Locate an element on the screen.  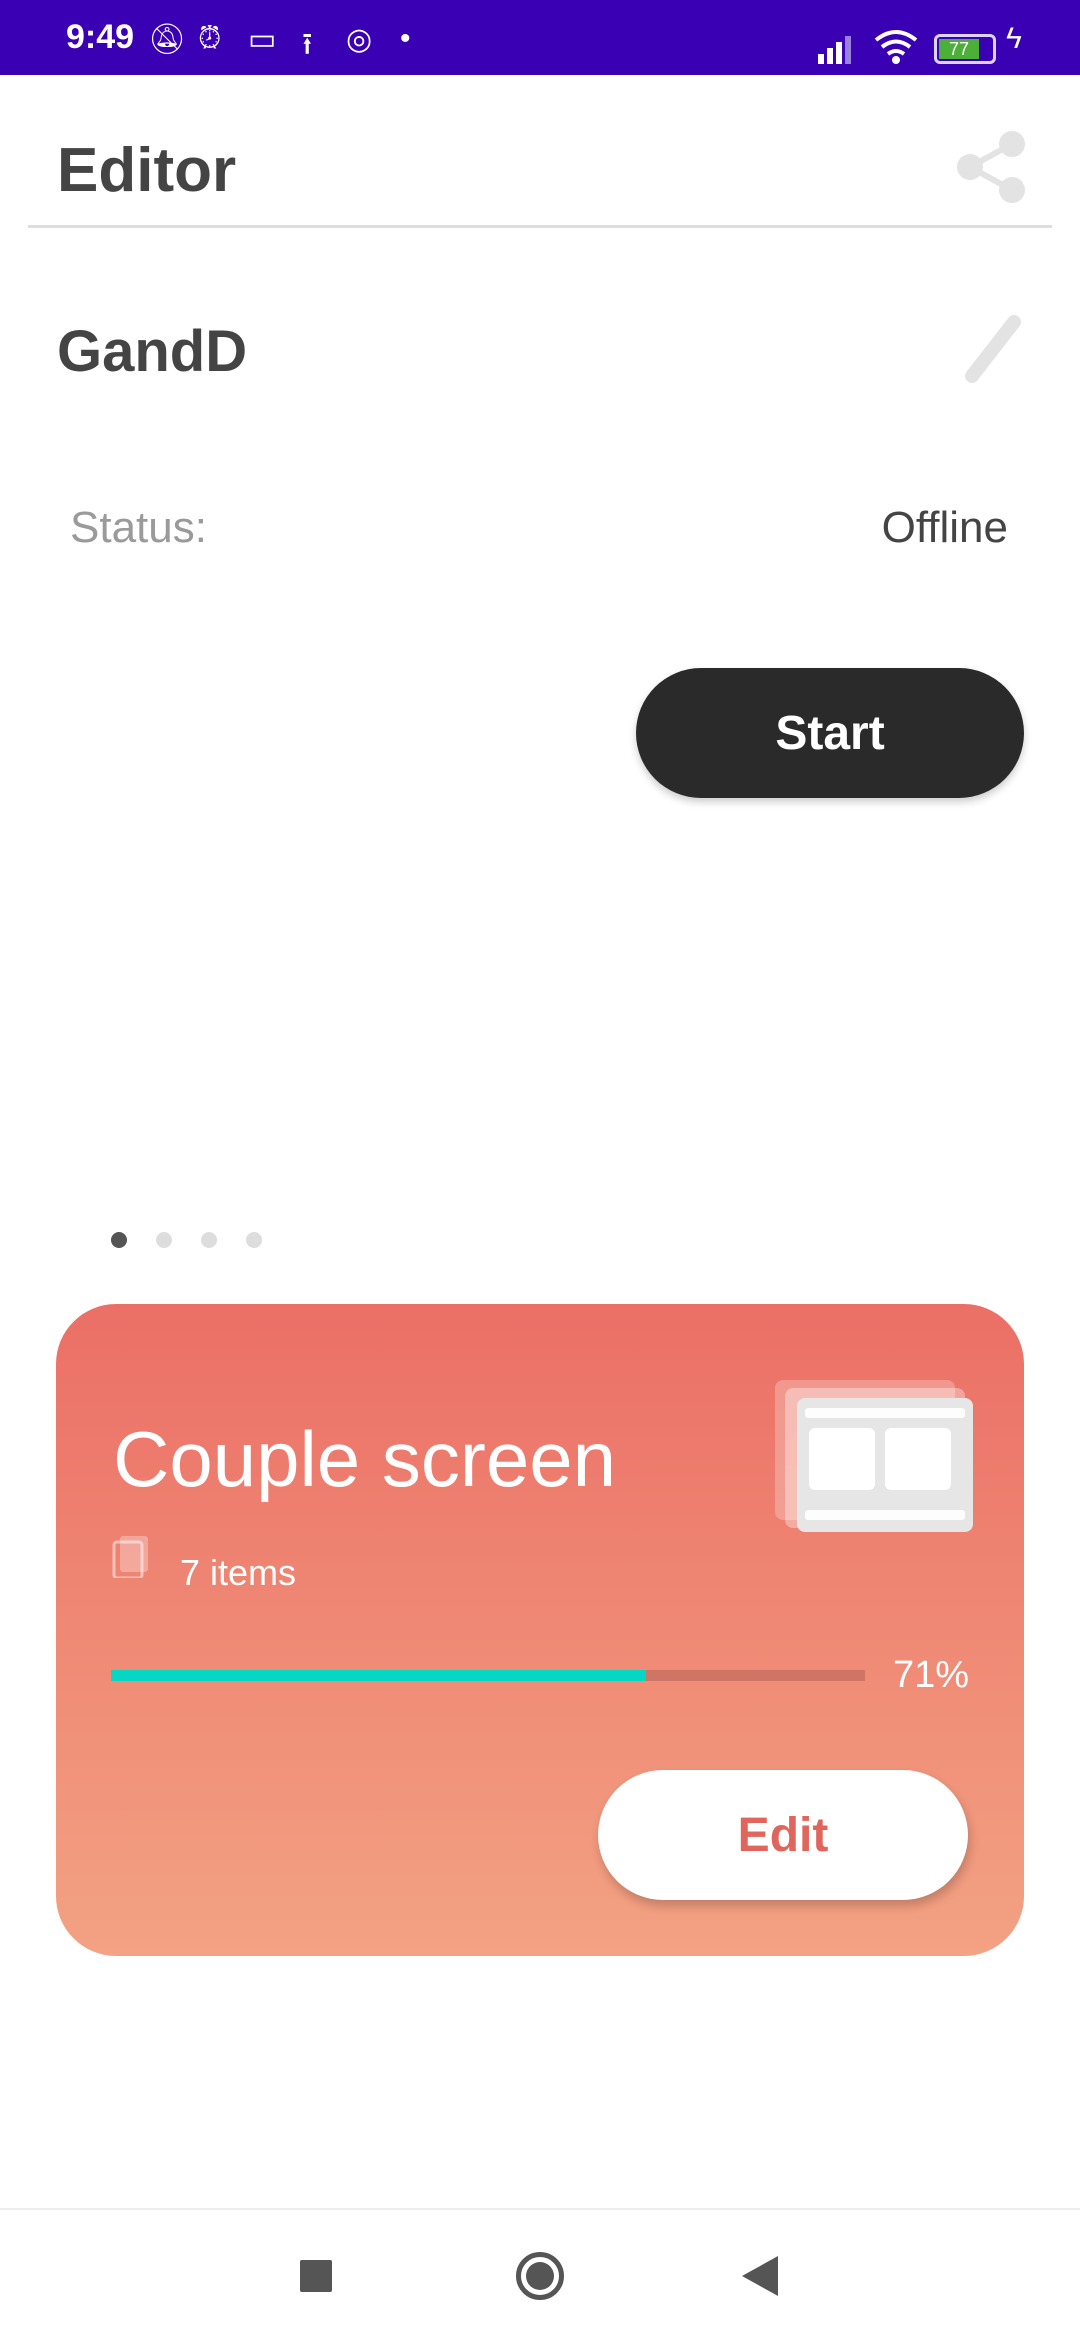
charging-icon: ϟ is located at coordinates (1014, 38).